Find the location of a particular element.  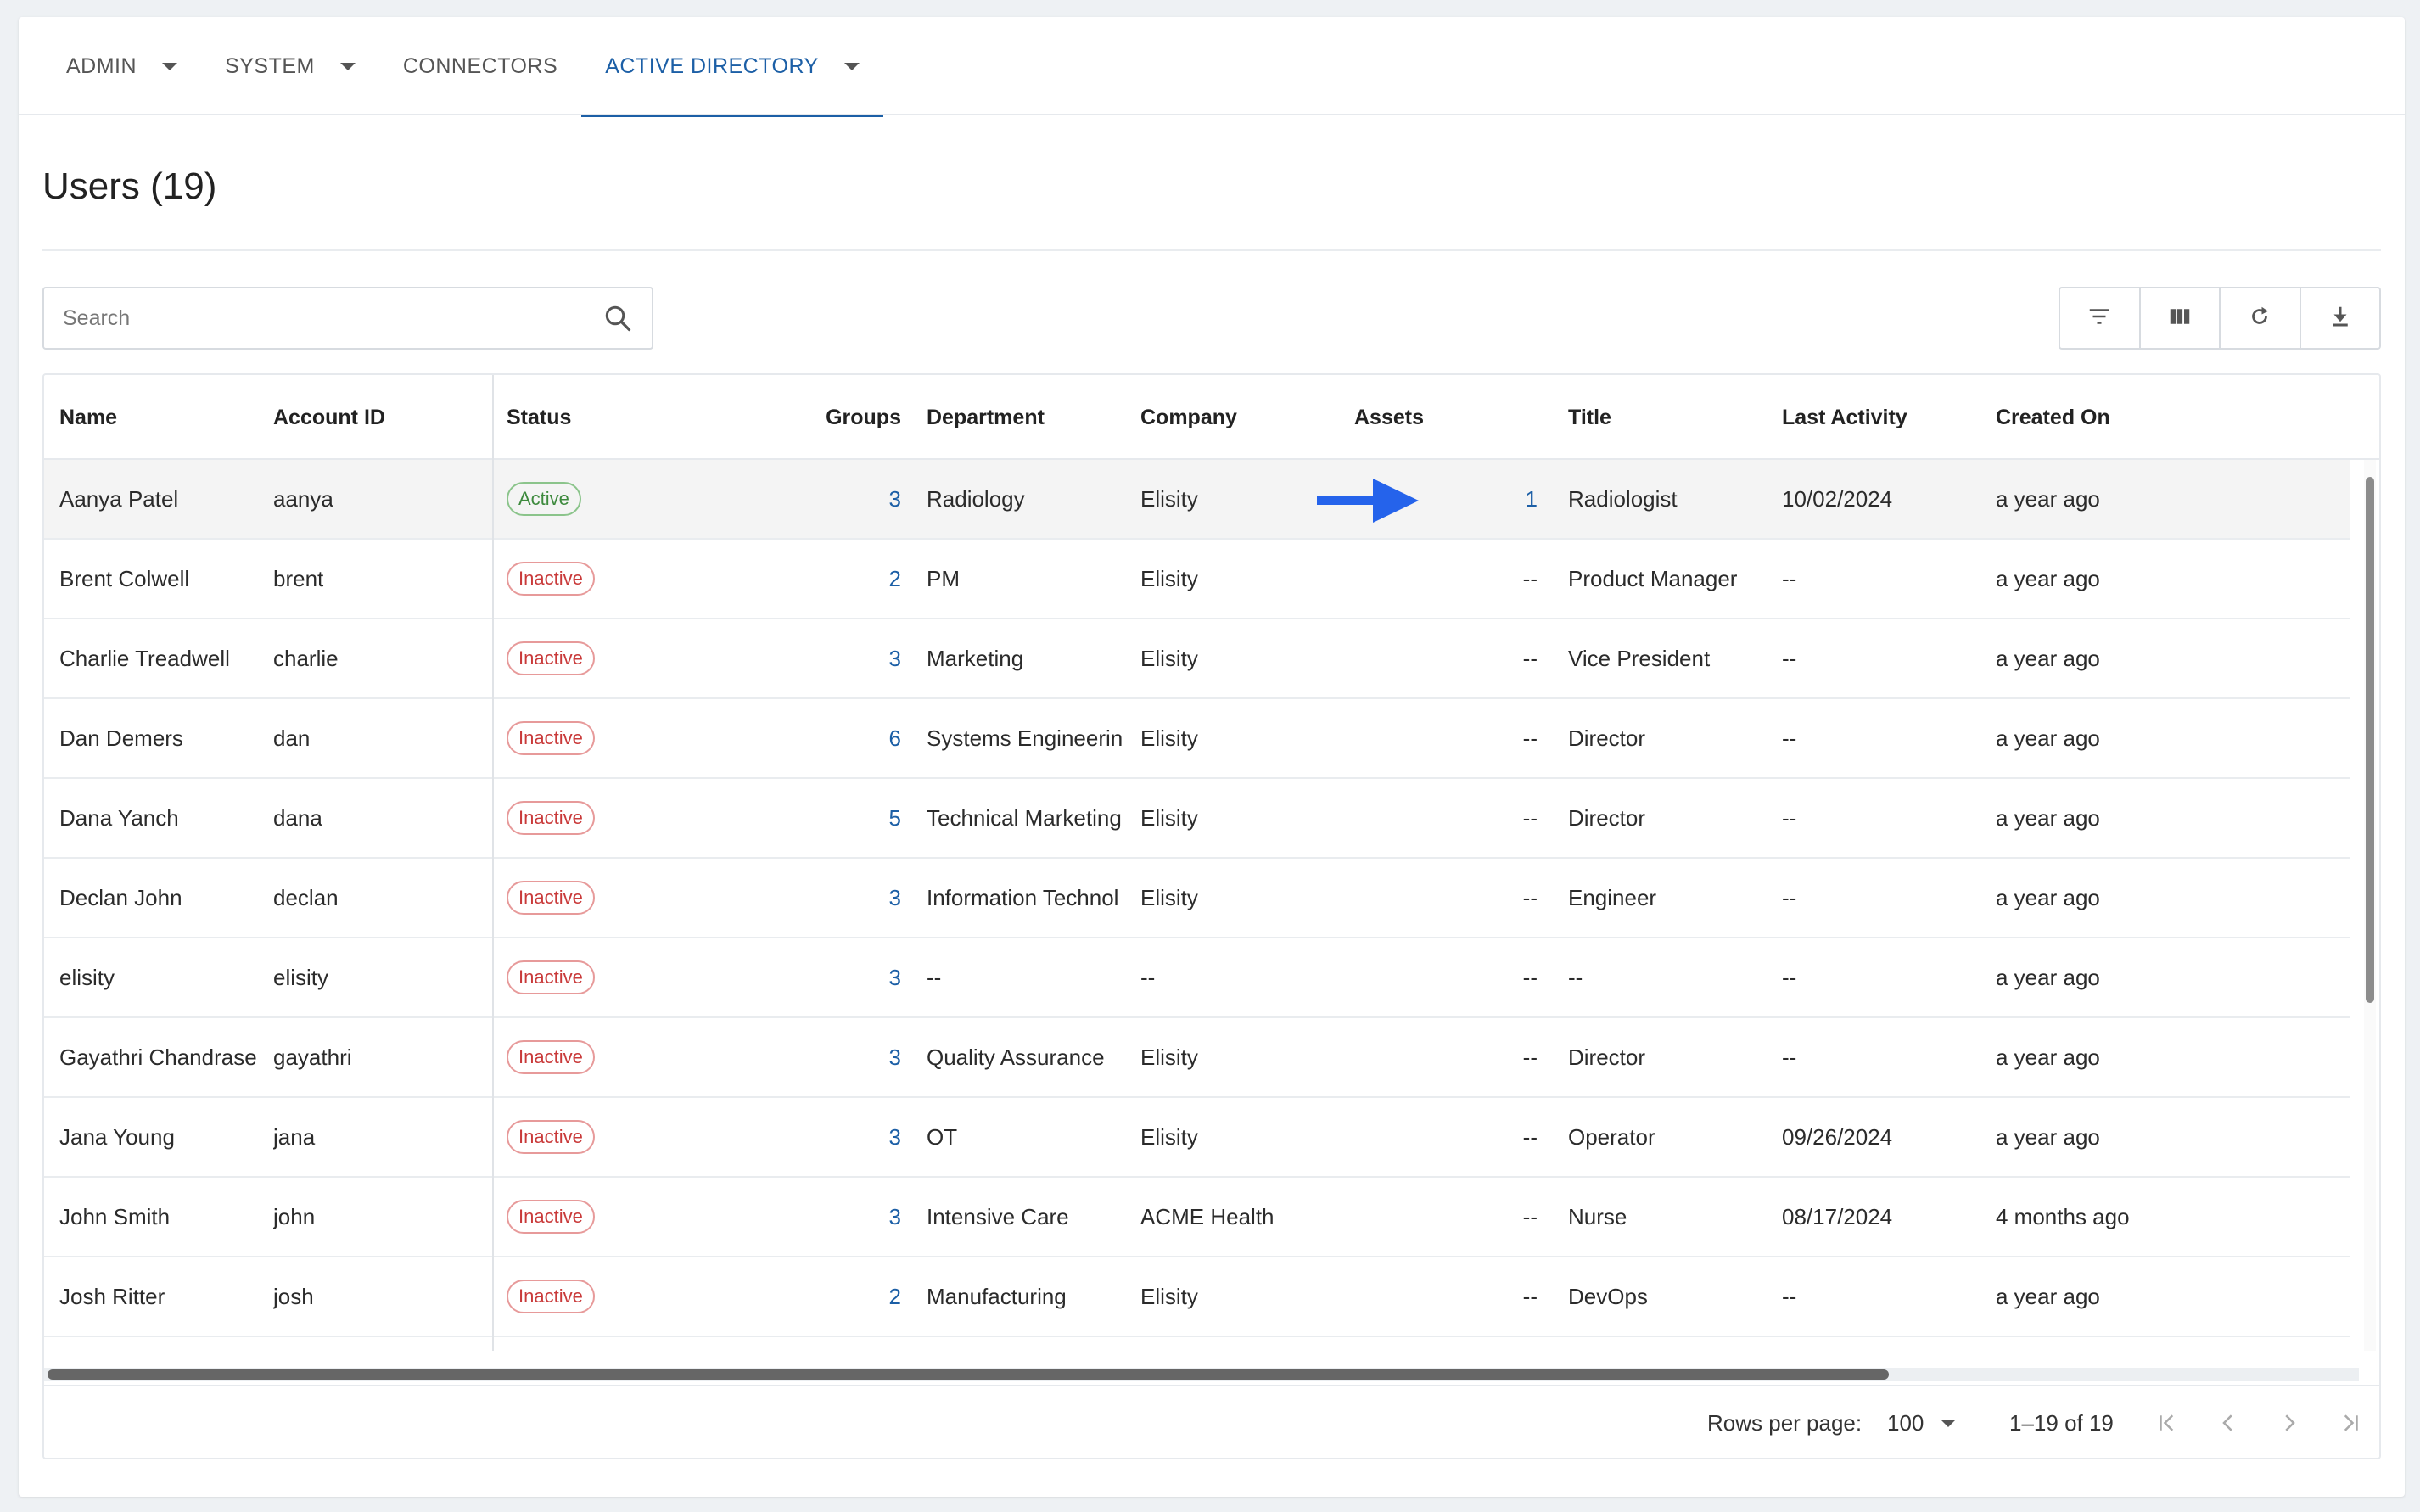

cell-name: Brent Colwell is located at coordinates (161, 579).